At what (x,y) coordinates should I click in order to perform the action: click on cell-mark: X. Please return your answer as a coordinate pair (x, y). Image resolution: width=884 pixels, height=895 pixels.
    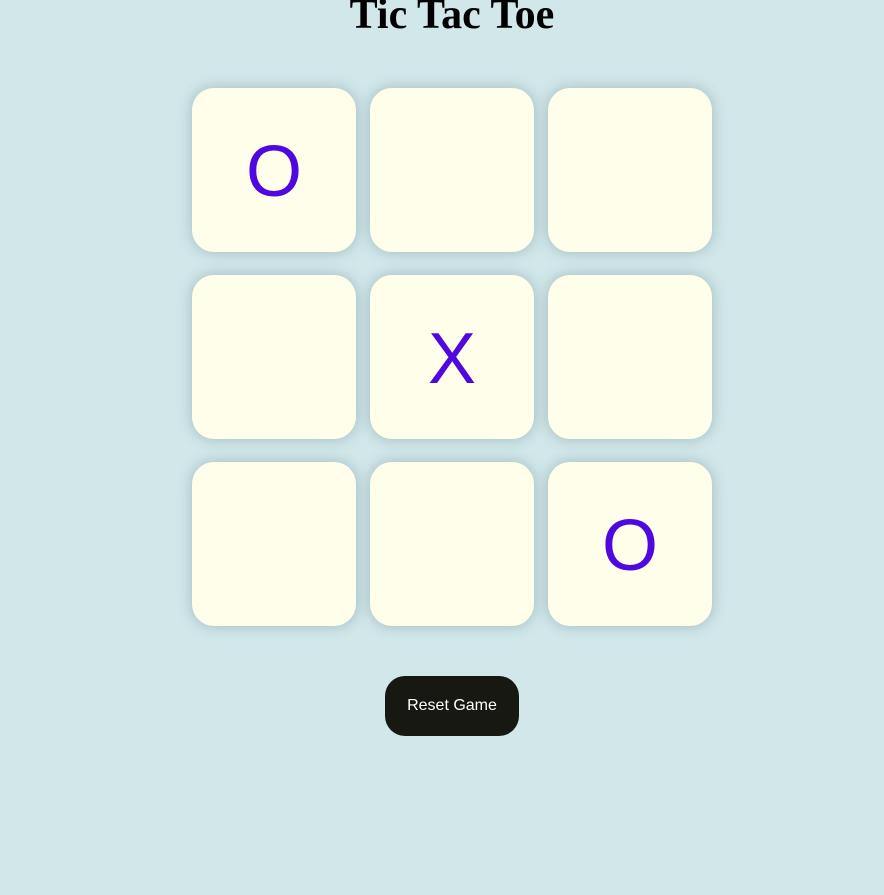
    Looking at the image, I should click on (452, 359).